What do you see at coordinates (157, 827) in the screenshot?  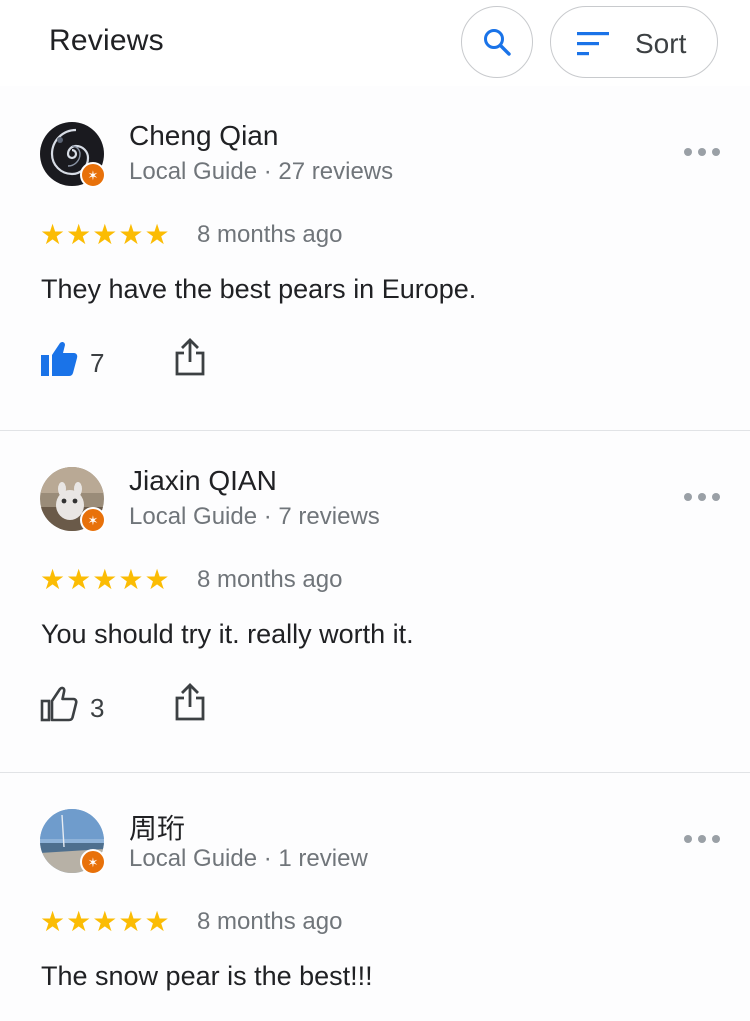 I see `reviewer-name: 周珩` at bounding box center [157, 827].